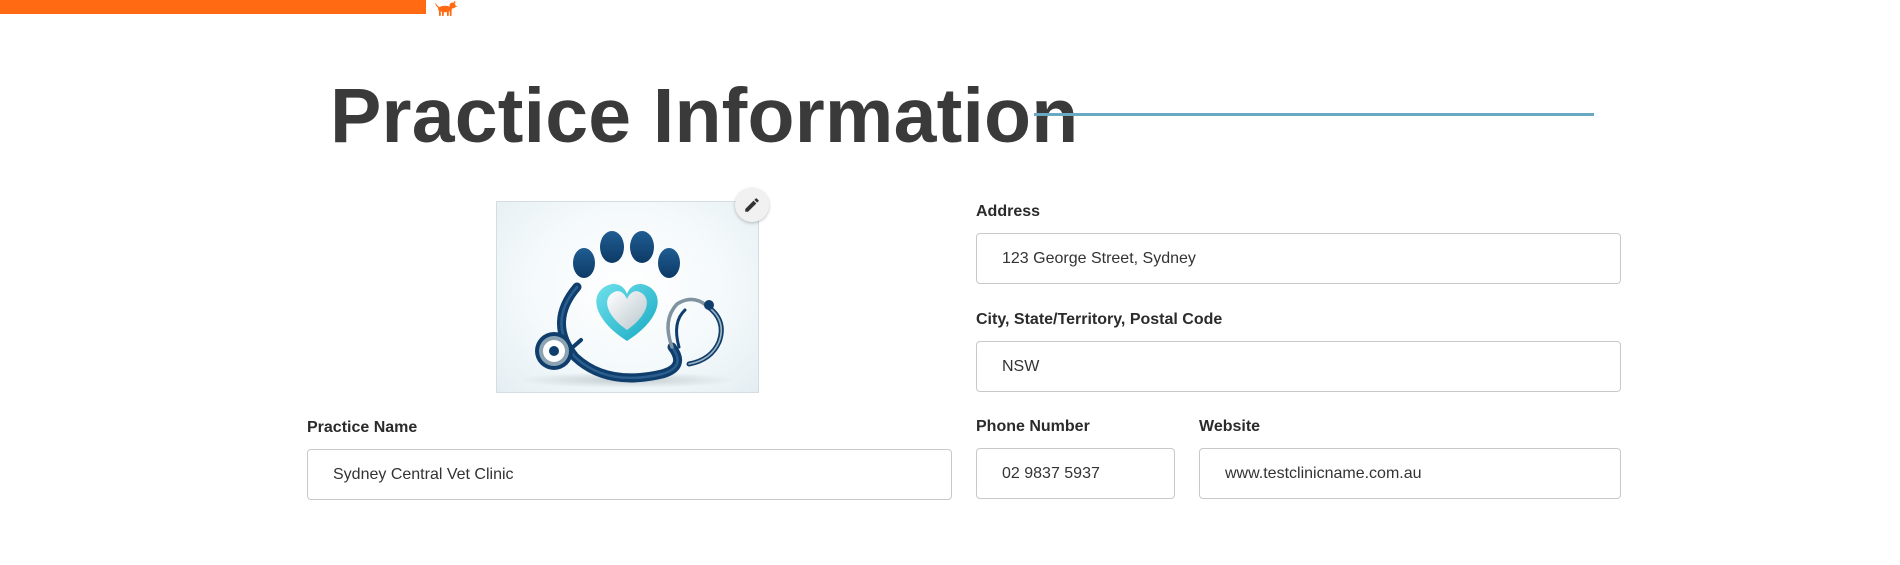 The width and height of the screenshot is (1900, 565). I want to click on practice-name-label: Practice Name, so click(362, 427).